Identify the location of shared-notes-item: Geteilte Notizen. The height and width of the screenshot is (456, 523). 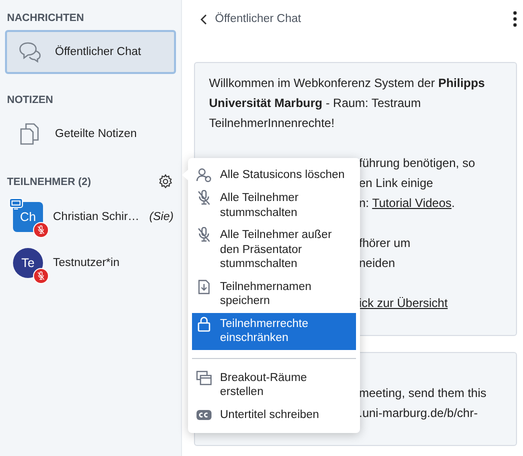
(90, 134).